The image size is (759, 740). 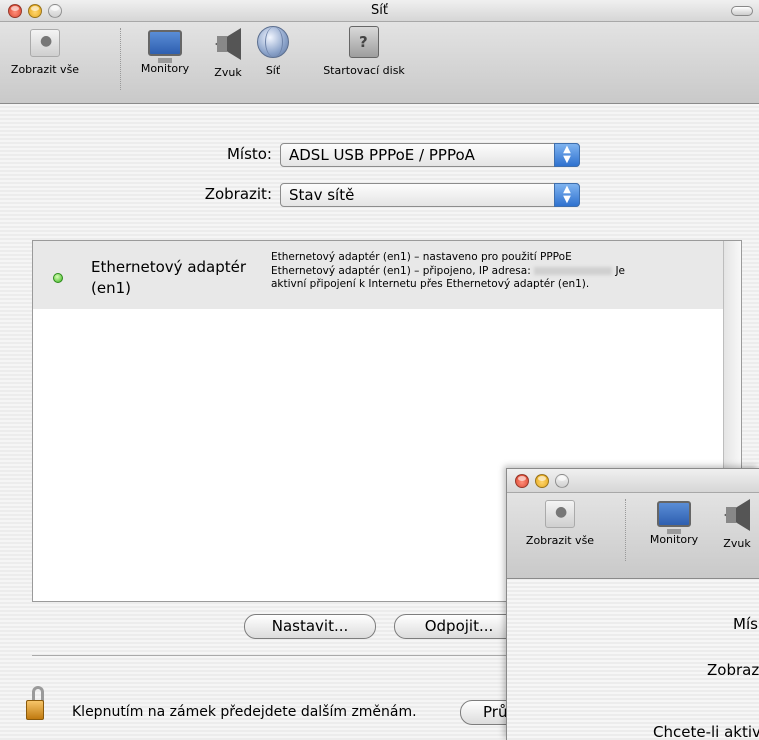 What do you see at coordinates (273, 70) in the screenshot?
I see `toolbar-label: Síť` at bounding box center [273, 70].